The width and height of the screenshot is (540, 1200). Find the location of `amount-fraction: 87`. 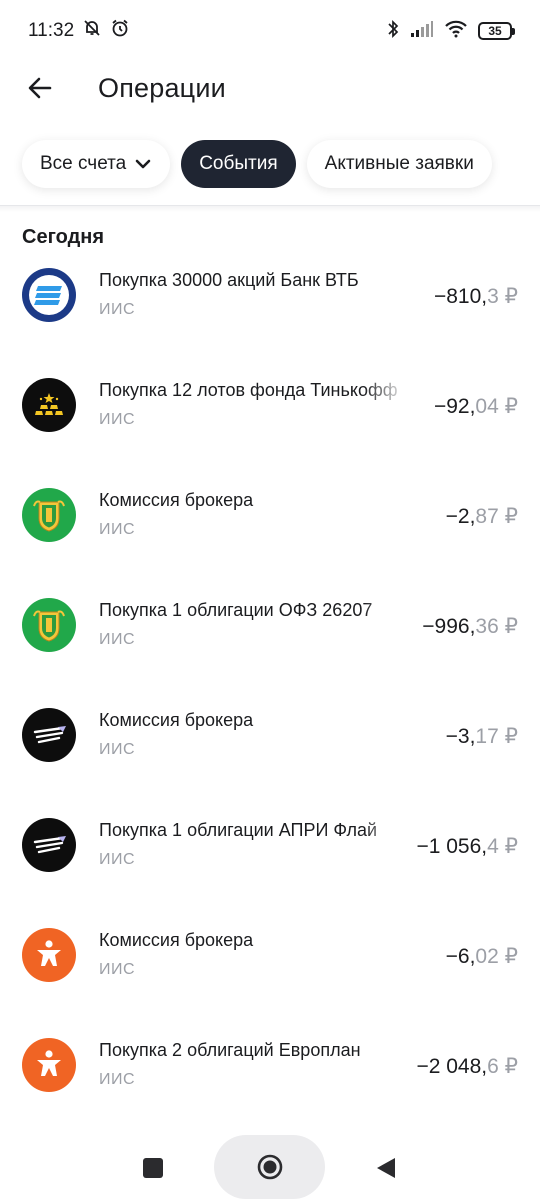

amount-fraction: 87 is located at coordinates (487, 516).